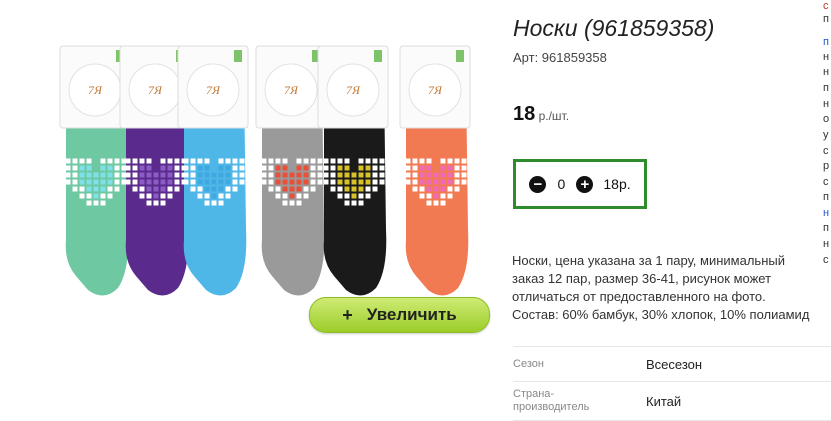 This screenshot has height=421, width=831. What do you see at coordinates (524, 114) in the screenshot?
I see `price-value: 18` at bounding box center [524, 114].